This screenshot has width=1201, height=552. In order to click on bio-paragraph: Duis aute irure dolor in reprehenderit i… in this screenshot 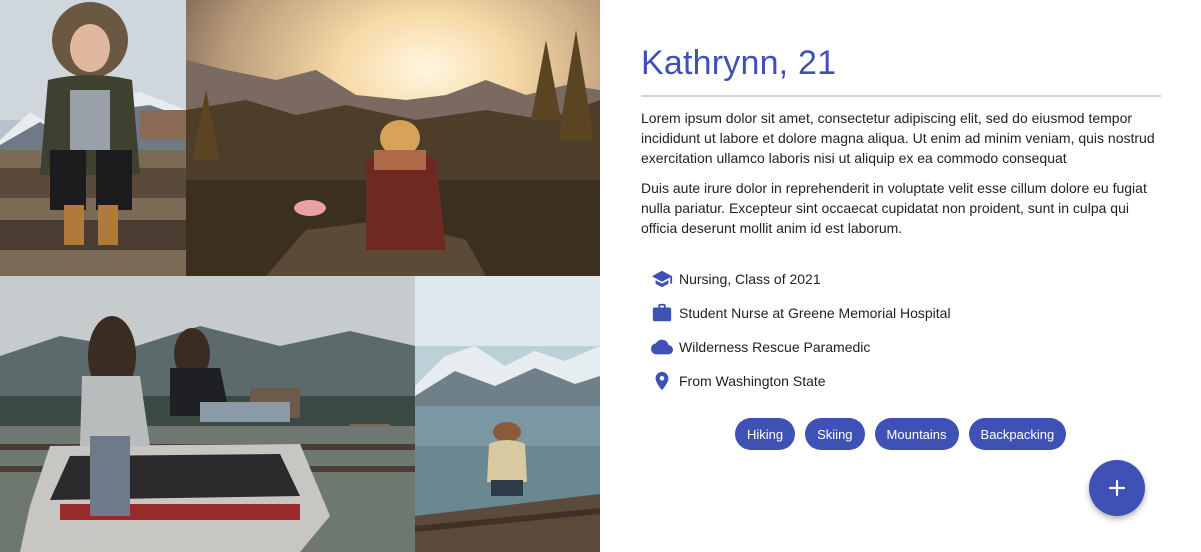, I will do `click(894, 208)`.